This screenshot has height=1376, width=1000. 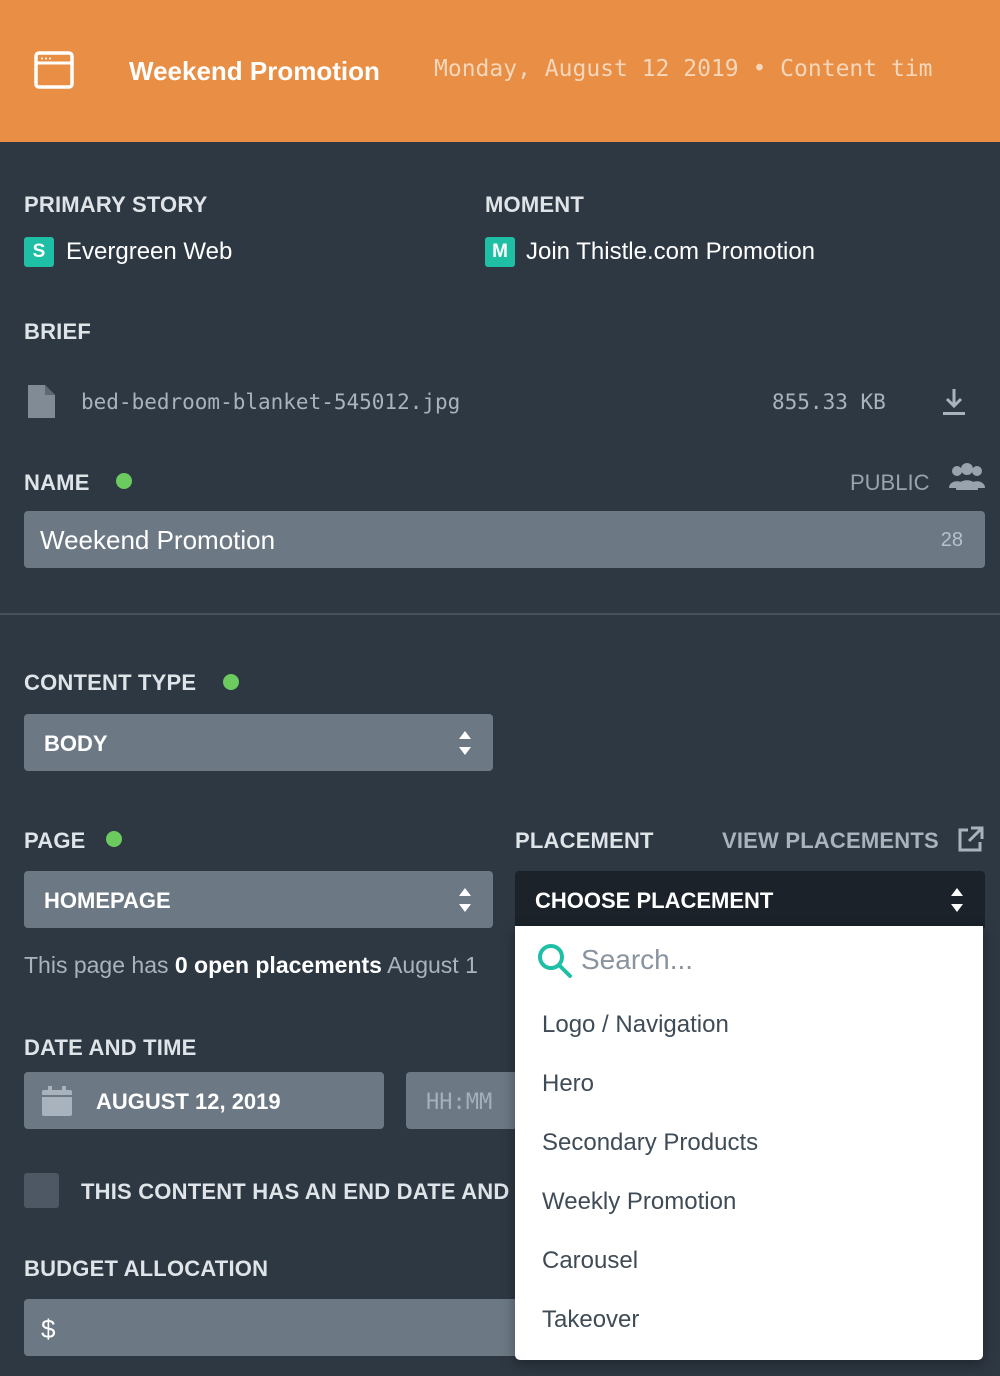 What do you see at coordinates (590, 1320) in the screenshot?
I see `placement-option: Takeover` at bounding box center [590, 1320].